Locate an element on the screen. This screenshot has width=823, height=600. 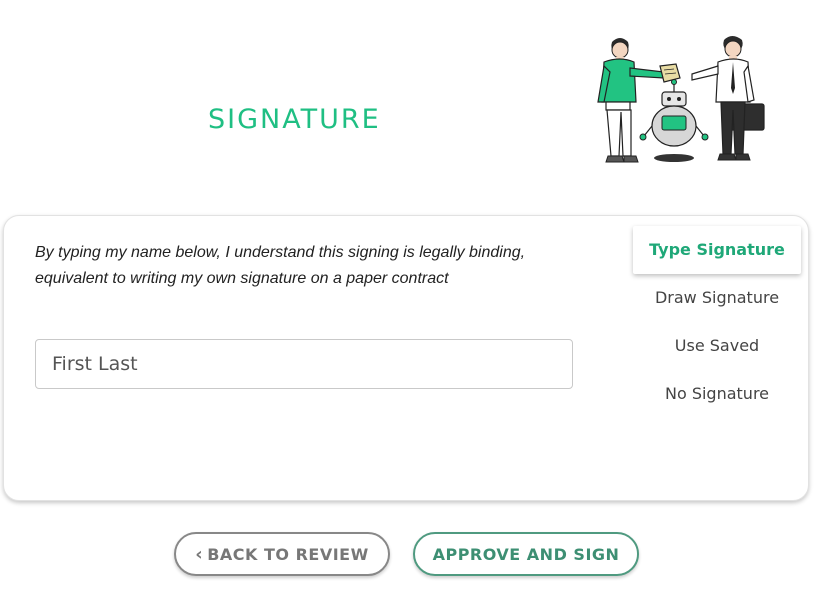
tab-draw-signature: Draw Signature is located at coordinates (717, 298).